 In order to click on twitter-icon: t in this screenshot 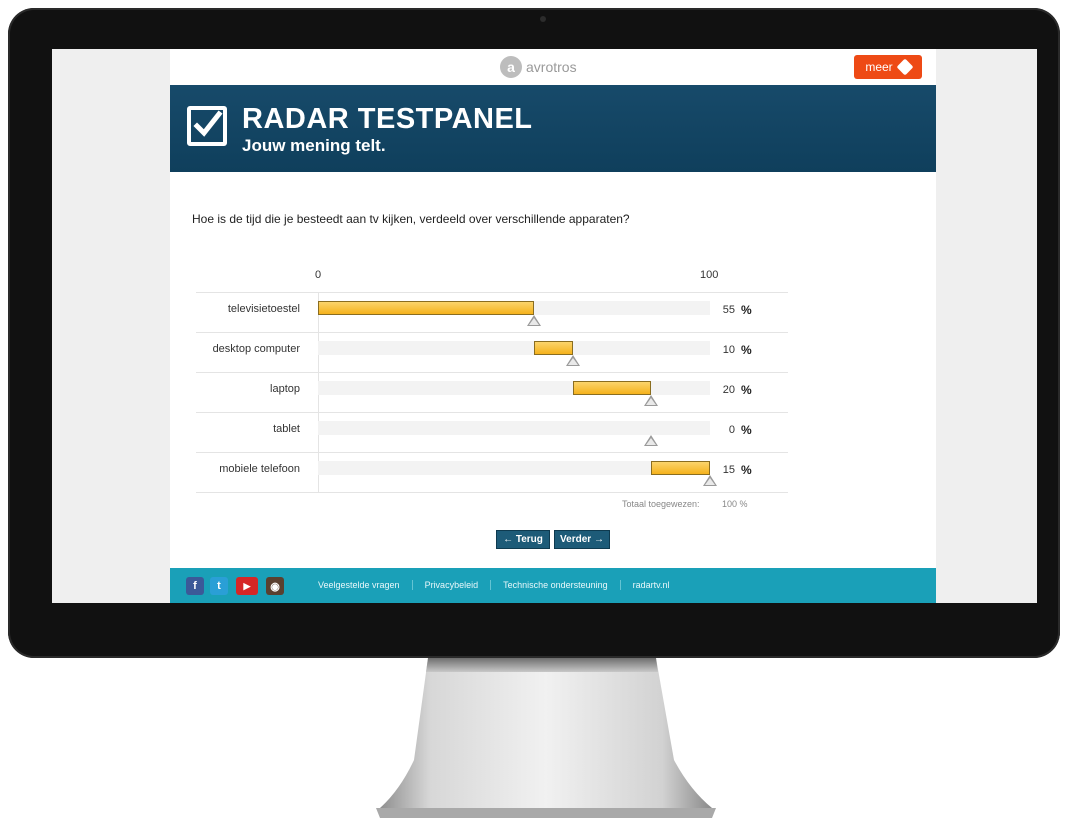, I will do `click(219, 586)`.